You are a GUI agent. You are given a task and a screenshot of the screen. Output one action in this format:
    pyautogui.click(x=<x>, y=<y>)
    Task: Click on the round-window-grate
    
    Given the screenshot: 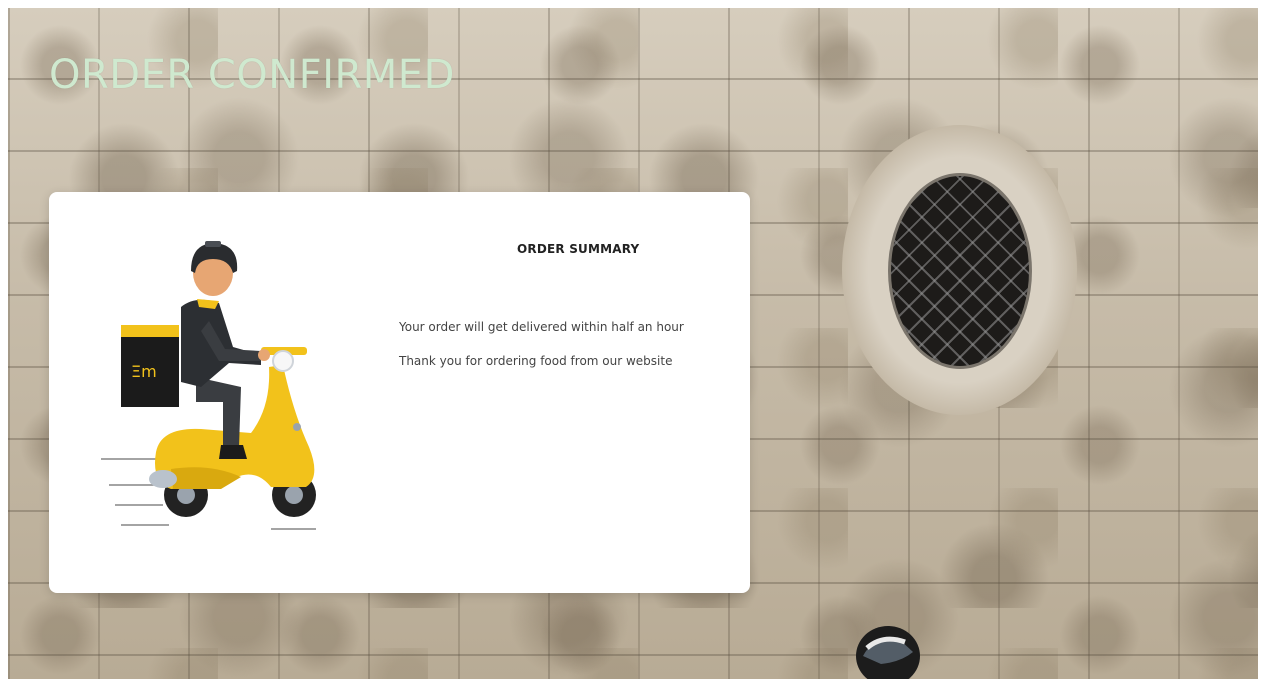 What is the action you would take?
    pyautogui.click(x=960, y=271)
    